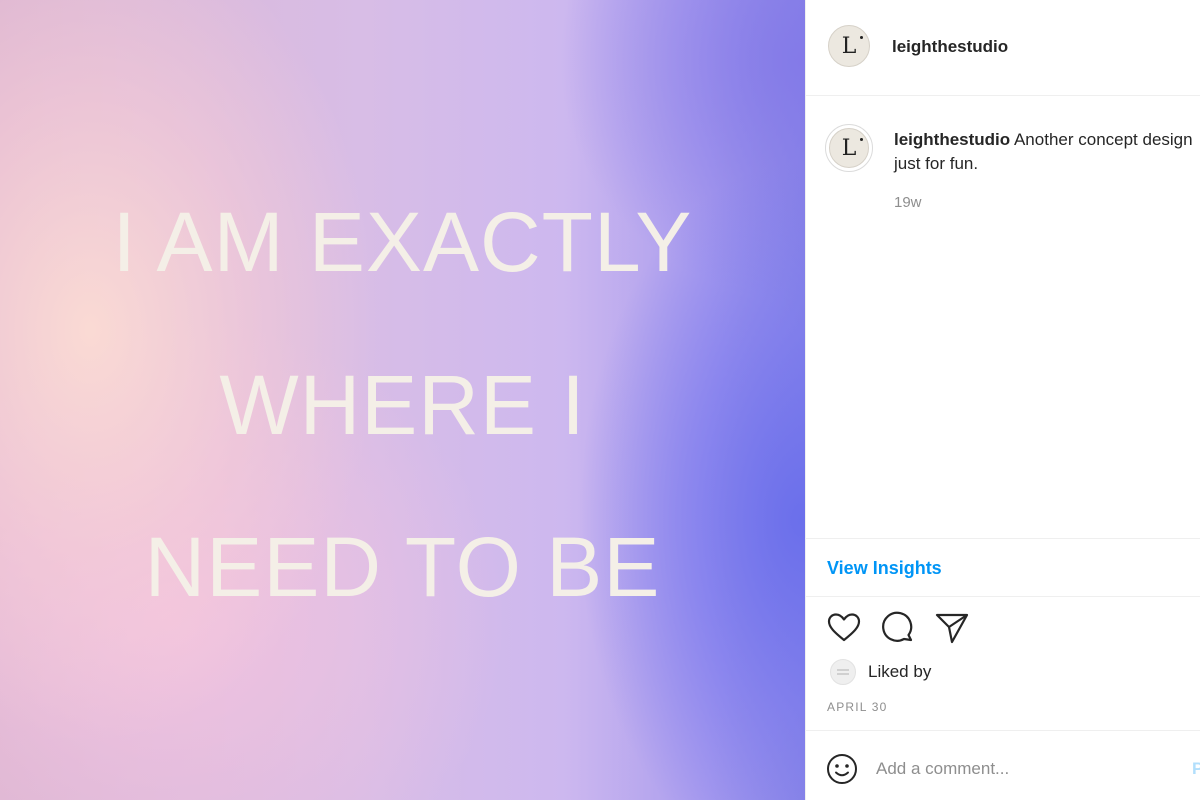  I want to click on poster-text-line: WHERE I, so click(402, 405).